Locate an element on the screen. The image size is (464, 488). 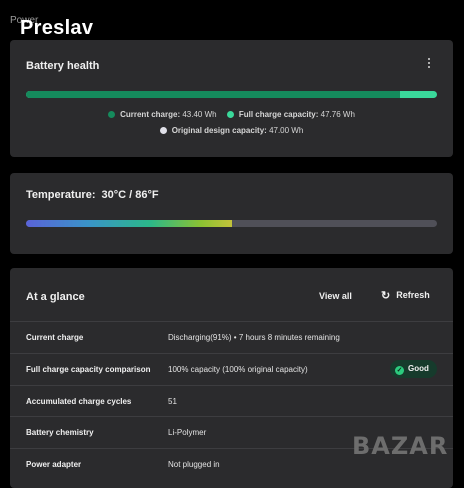
row-value: 51 is located at coordinates (172, 401).